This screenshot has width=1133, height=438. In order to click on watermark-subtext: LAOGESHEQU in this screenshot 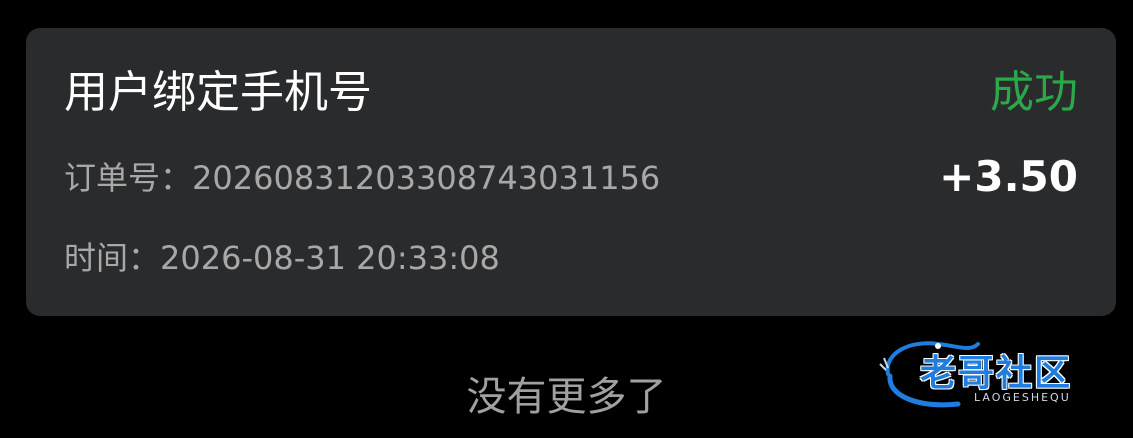, I will do `click(1022, 397)`.